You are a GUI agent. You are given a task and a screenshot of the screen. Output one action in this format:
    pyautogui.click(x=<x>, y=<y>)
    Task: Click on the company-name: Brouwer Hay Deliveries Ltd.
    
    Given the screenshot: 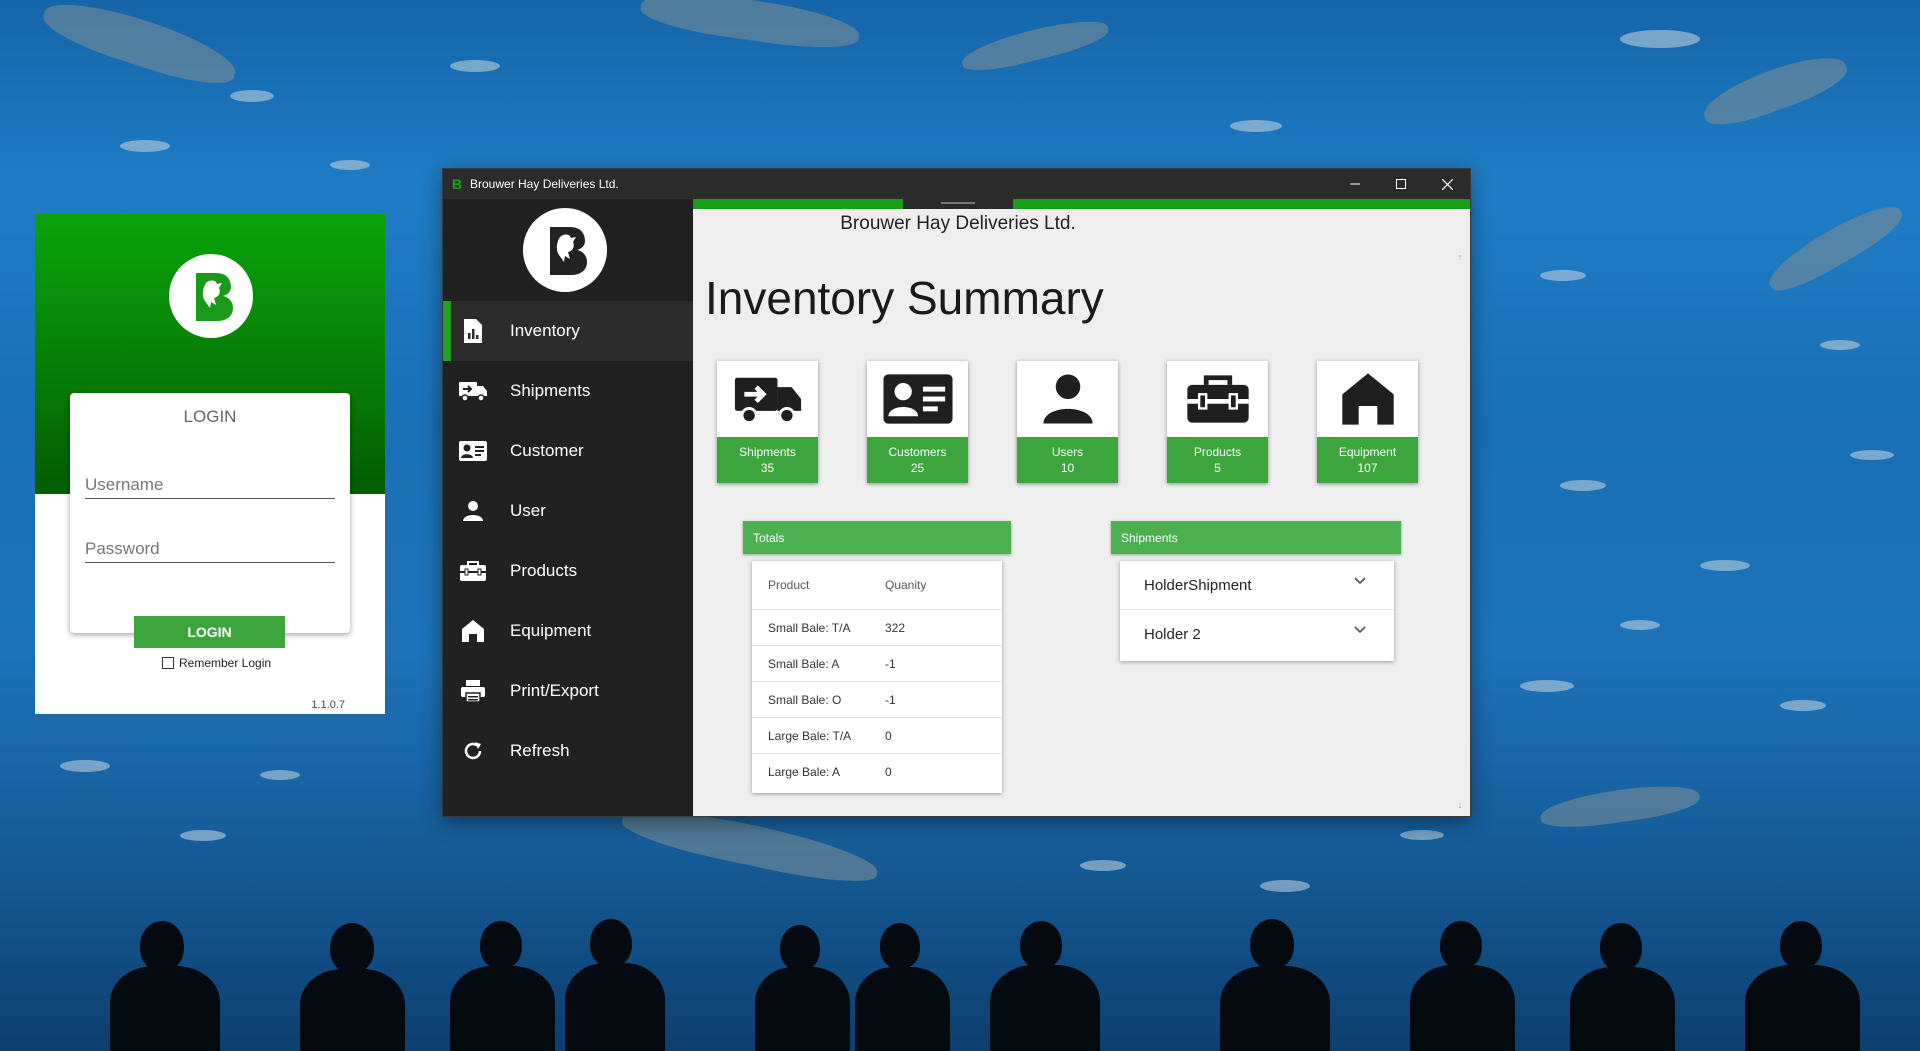 What is the action you would take?
    pyautogui.click(x=958, y=223)
    